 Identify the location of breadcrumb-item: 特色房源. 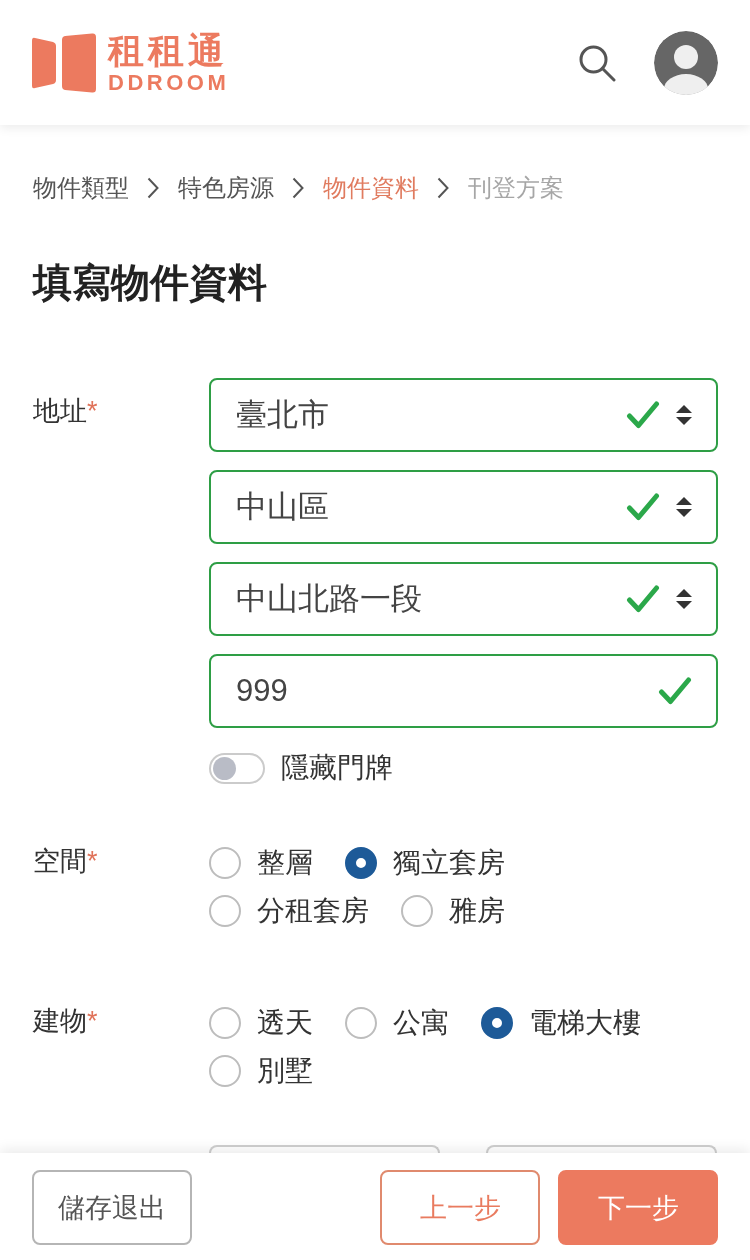
(226, 188).